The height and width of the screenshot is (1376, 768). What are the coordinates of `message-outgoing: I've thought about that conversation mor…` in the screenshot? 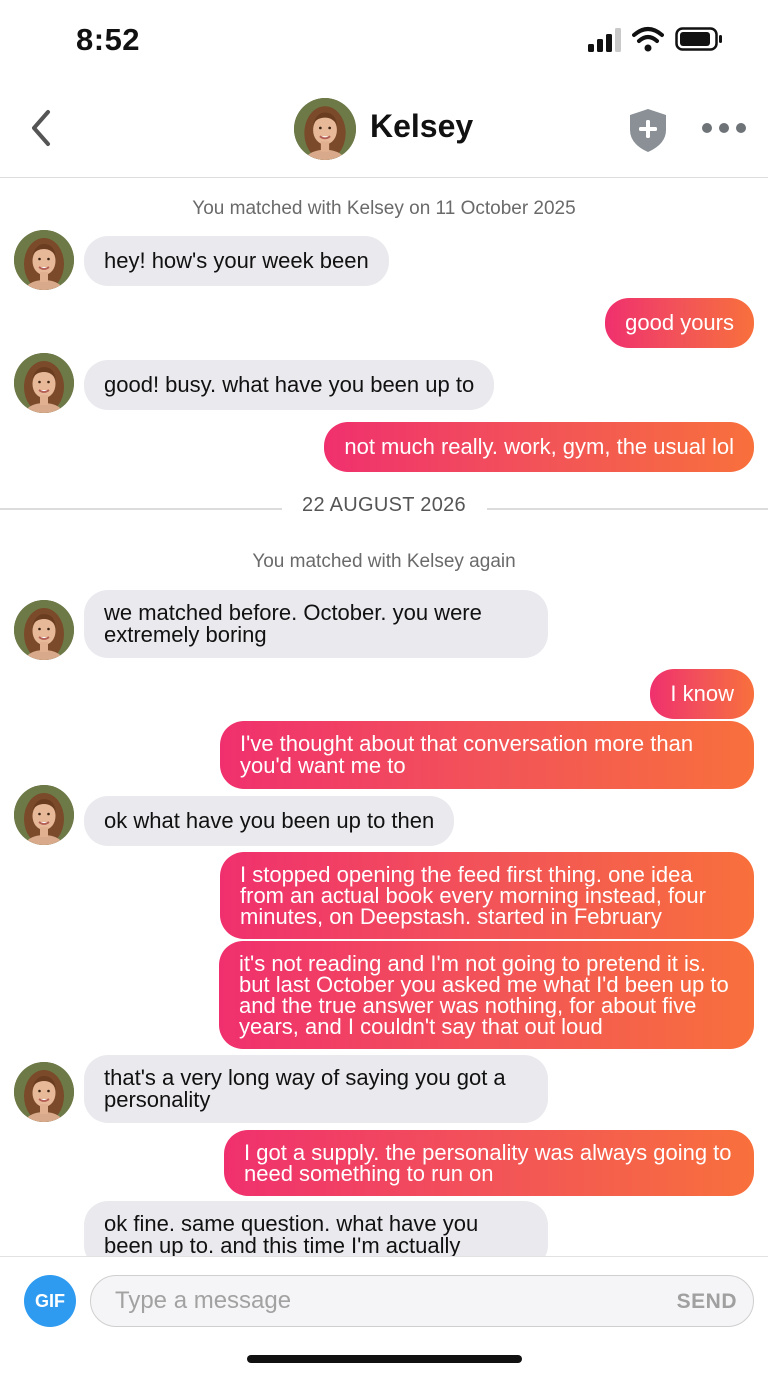 It's located at (487, 755).